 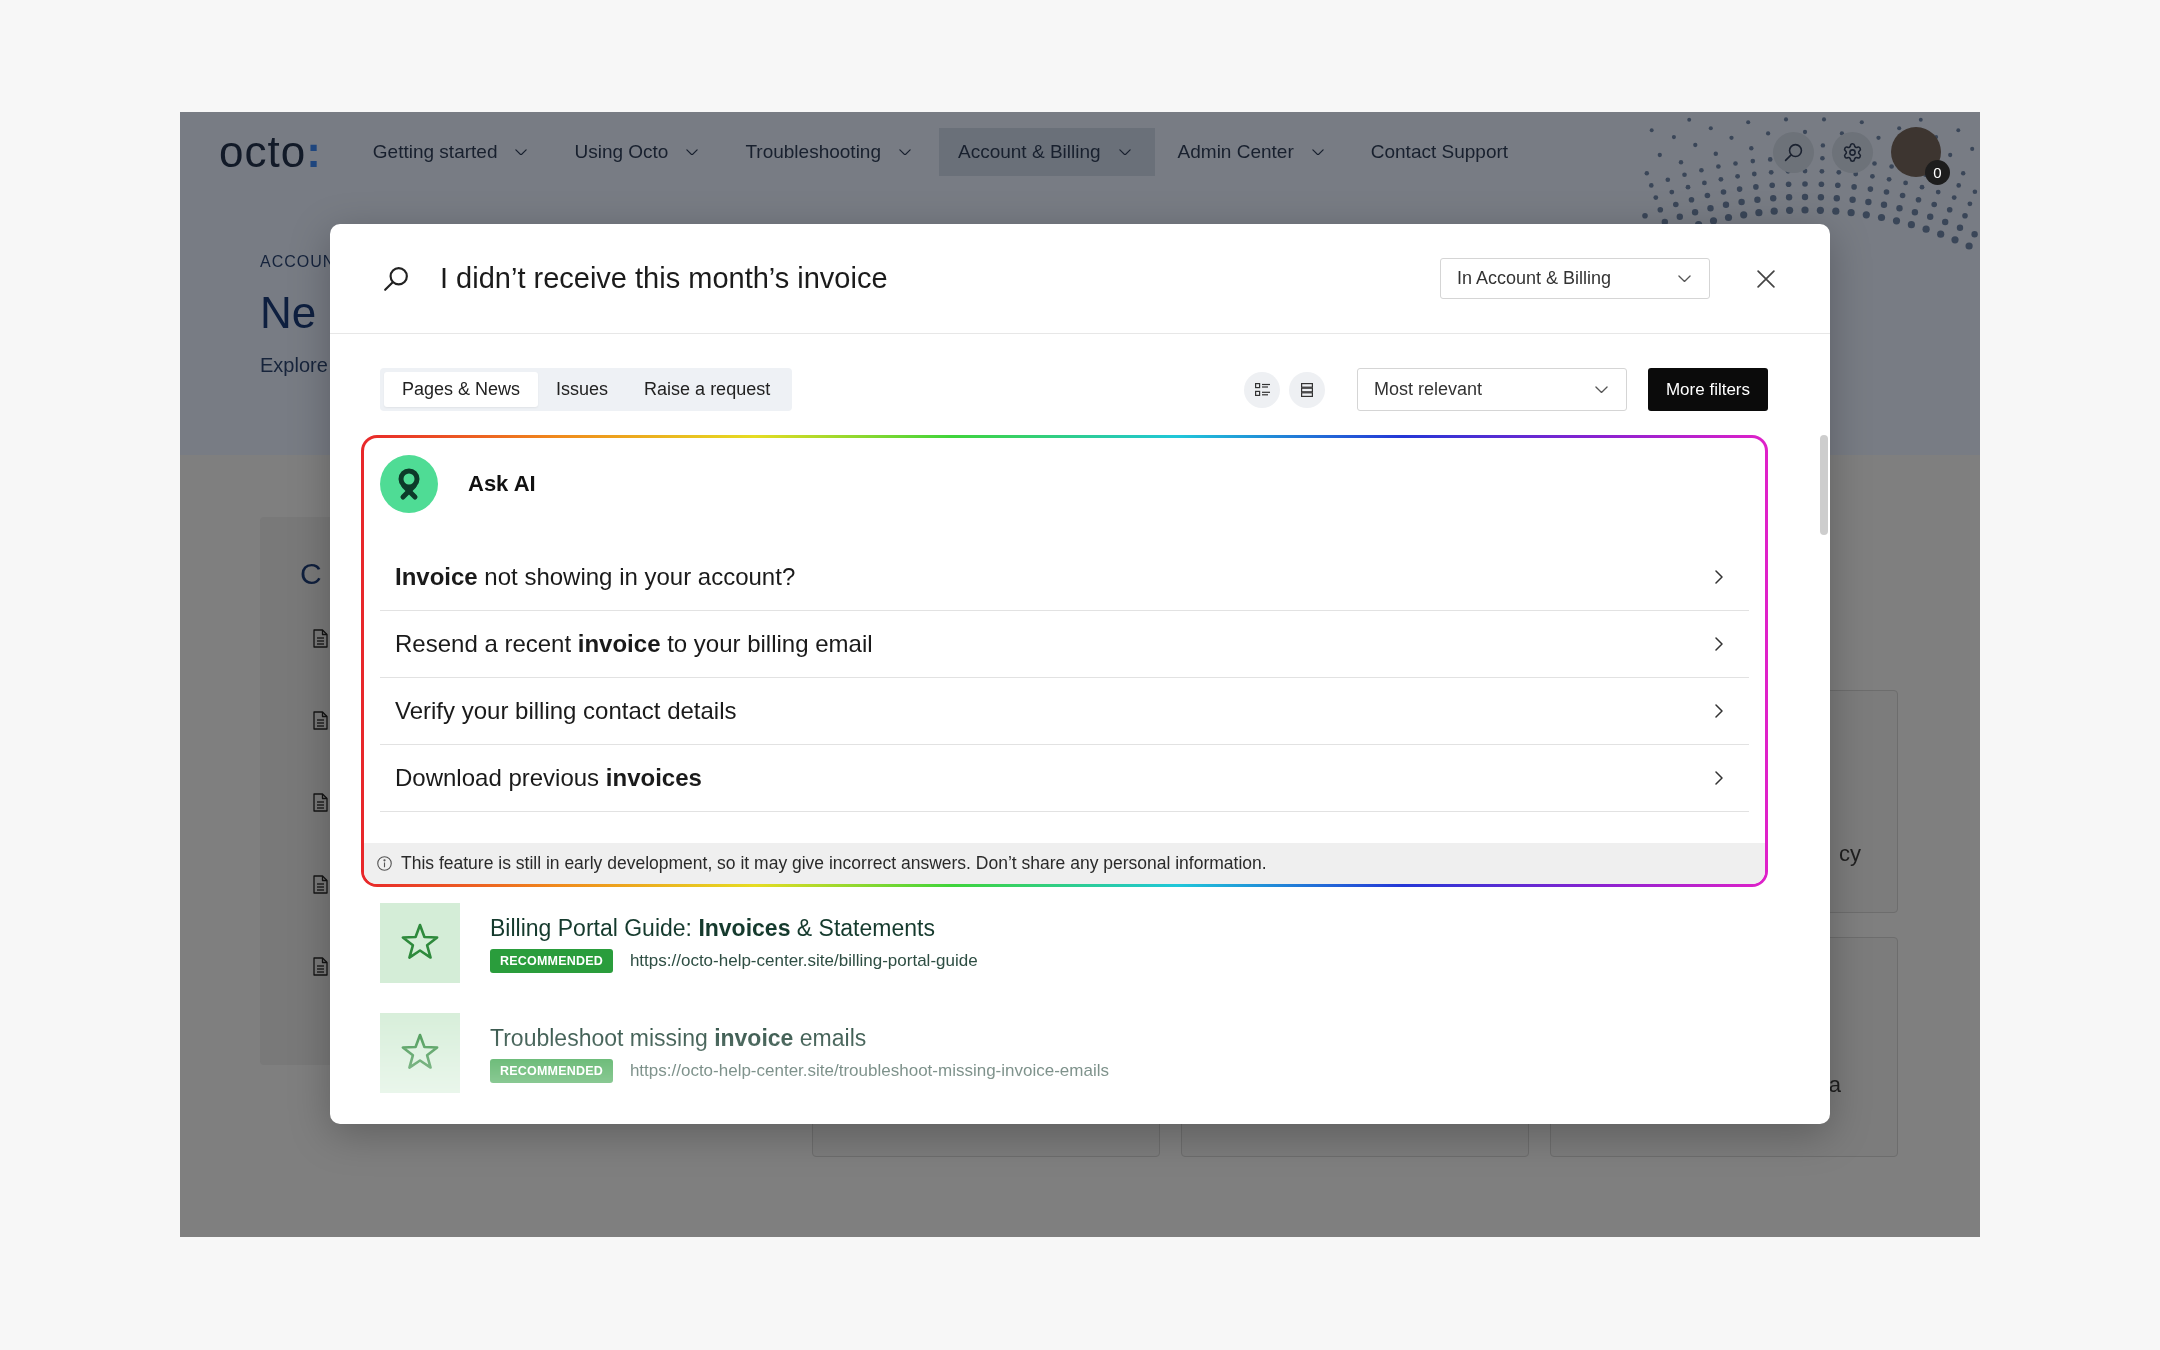 I want to click on page-title: Ne, so click(x=288, y=313).